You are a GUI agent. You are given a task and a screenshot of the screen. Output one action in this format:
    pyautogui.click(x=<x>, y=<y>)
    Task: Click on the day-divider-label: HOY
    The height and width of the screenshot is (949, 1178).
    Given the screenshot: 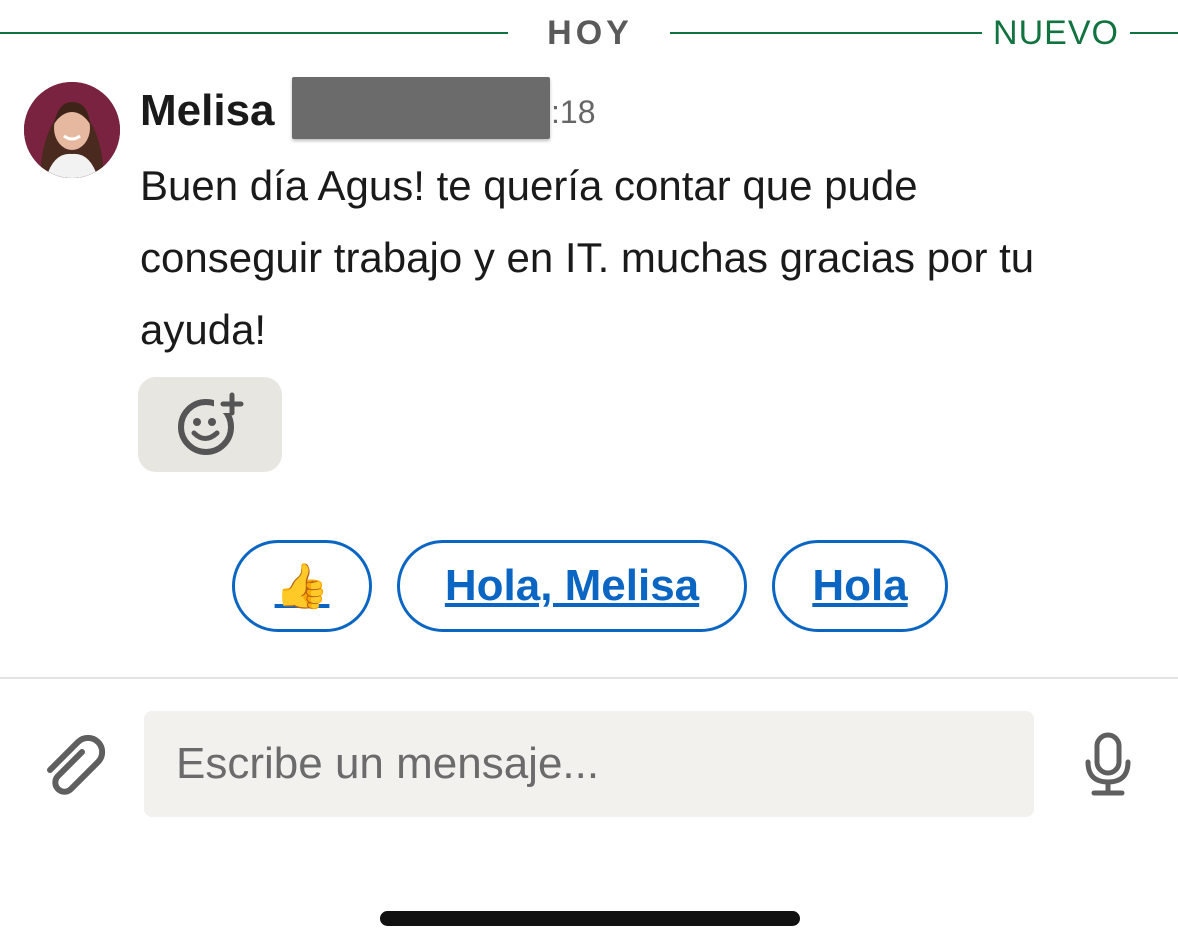 What is the action you would take?
    pyautogui.click(x=590, y=33)
    